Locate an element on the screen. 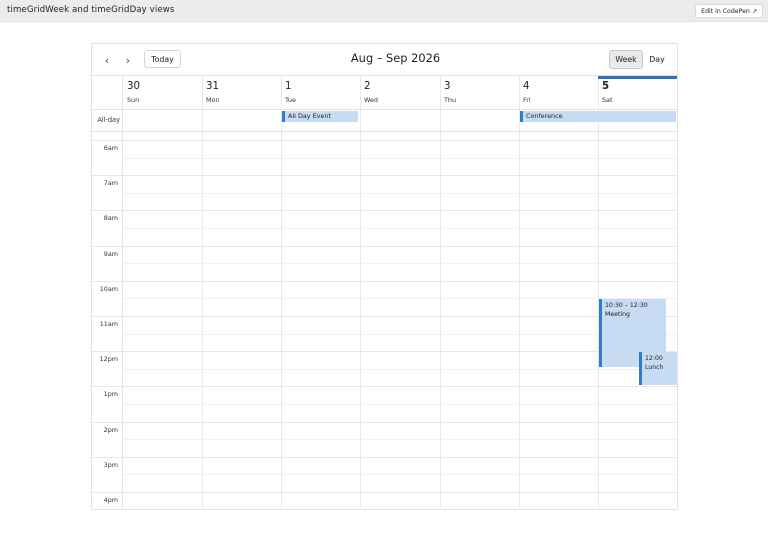  day-header-sun: 30 Sun is located at coordinates (162, 92).